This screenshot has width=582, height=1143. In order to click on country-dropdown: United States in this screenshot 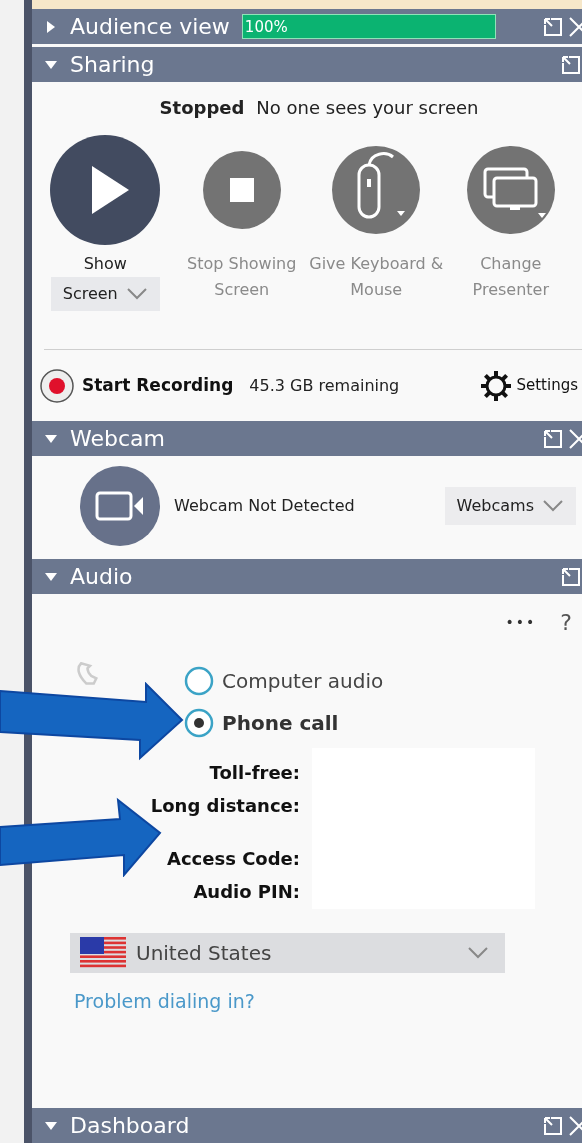, I will do `click(287, 953)`.